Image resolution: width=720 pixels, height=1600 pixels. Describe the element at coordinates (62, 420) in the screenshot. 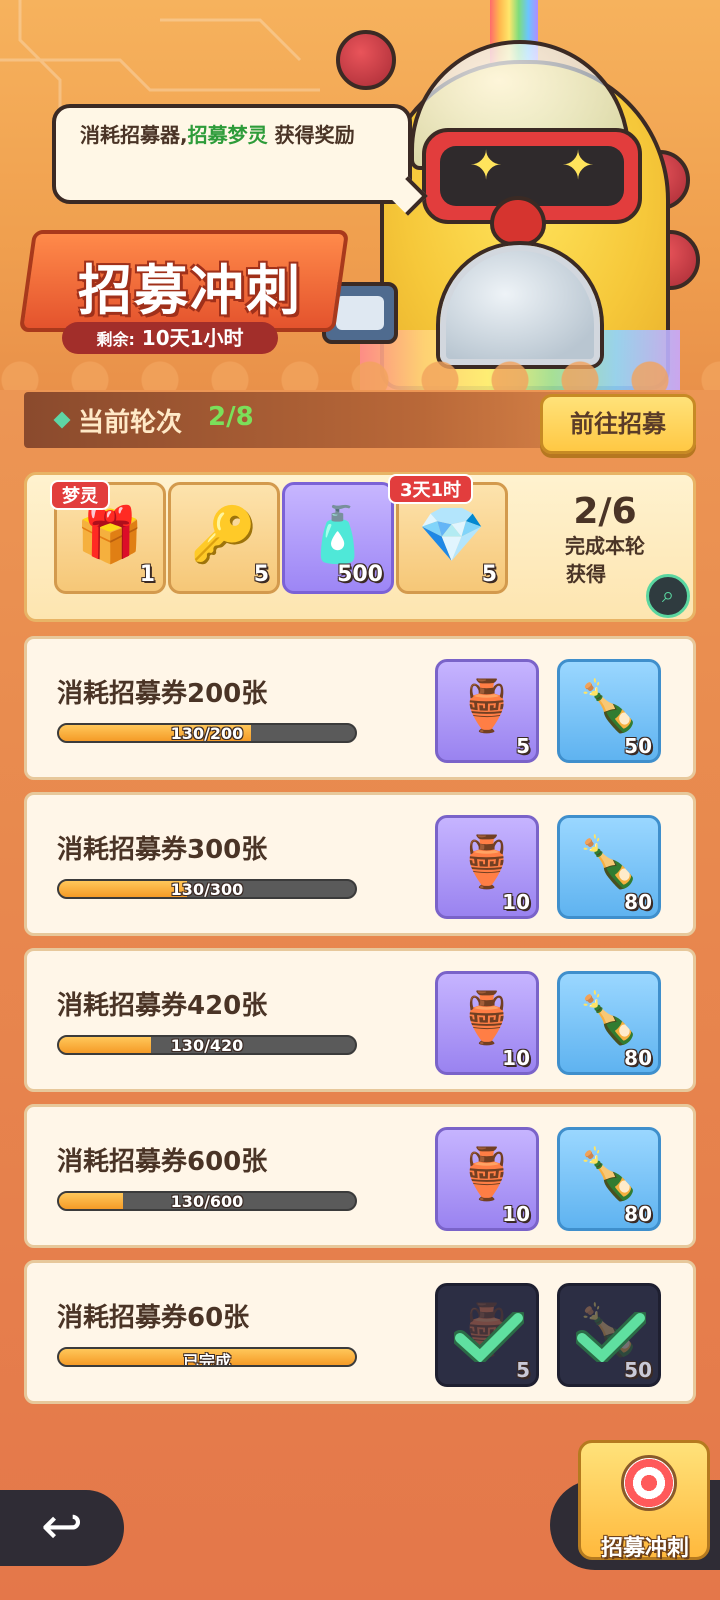

I see `diamond-icon` at that location.